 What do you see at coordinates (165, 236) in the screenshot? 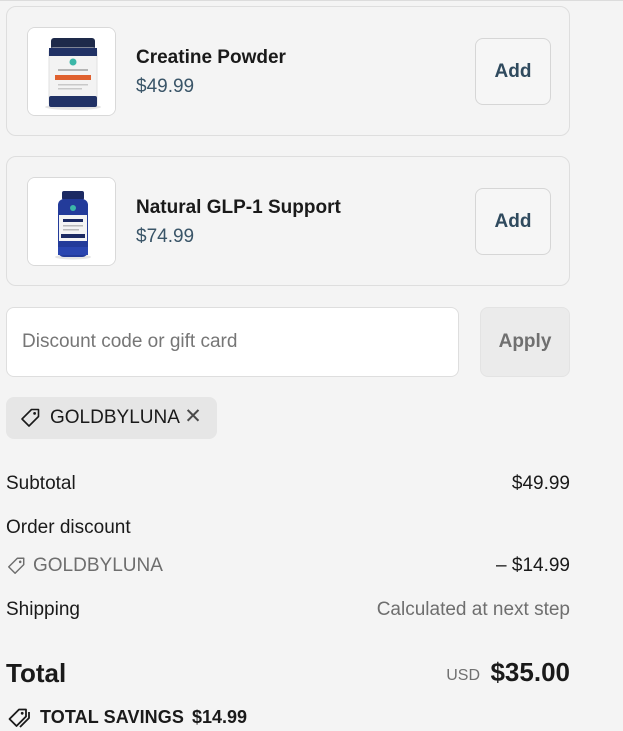
I see `product-price: $74.99` at bounding box center [165, 236].